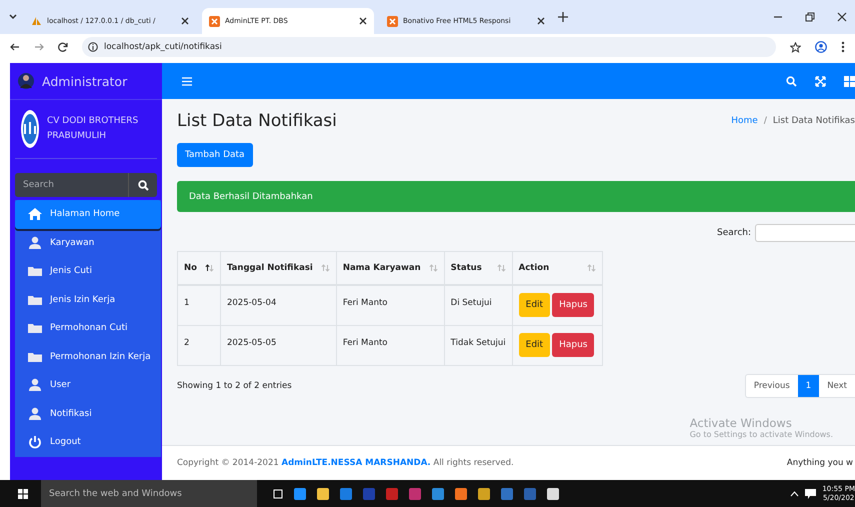 This screenshot has height=507, width=855. What do you see at coordinates (36, 21) in the screenshot?
I see `sailboat-icon` at bounding box center [36, 21].